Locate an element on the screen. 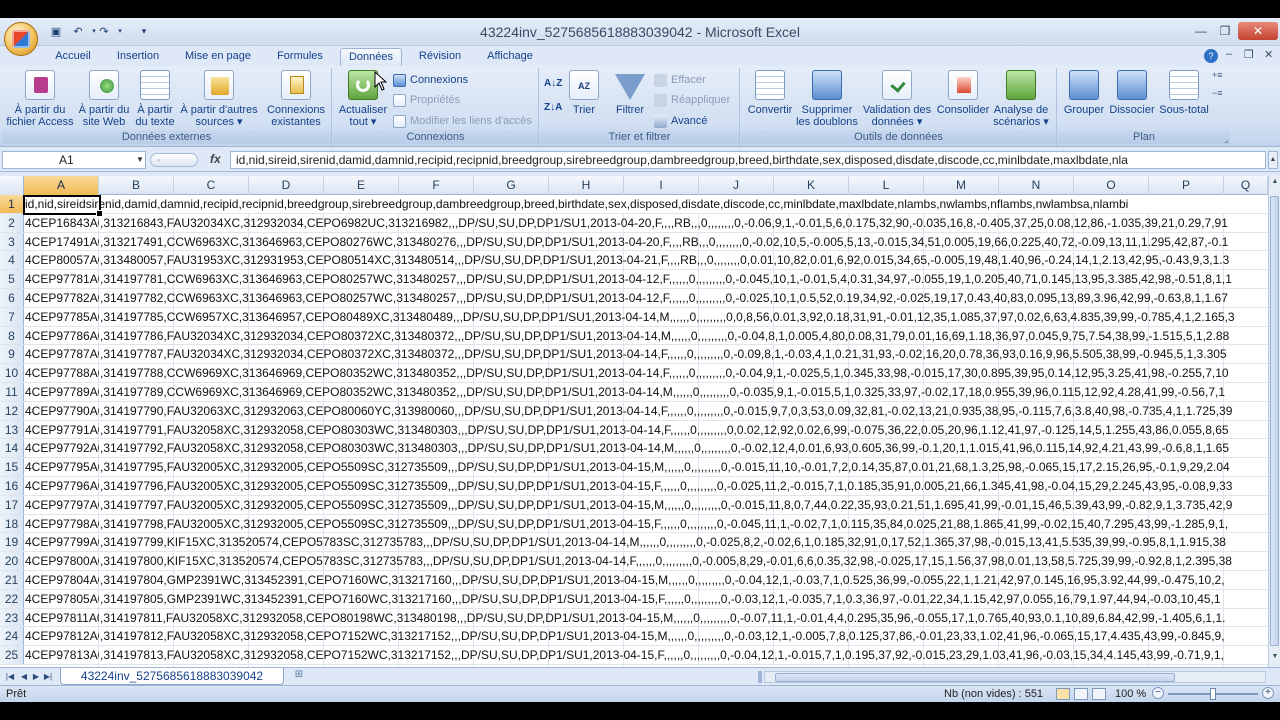  filter-button: Filtrer is located at coordinates (630, 93).